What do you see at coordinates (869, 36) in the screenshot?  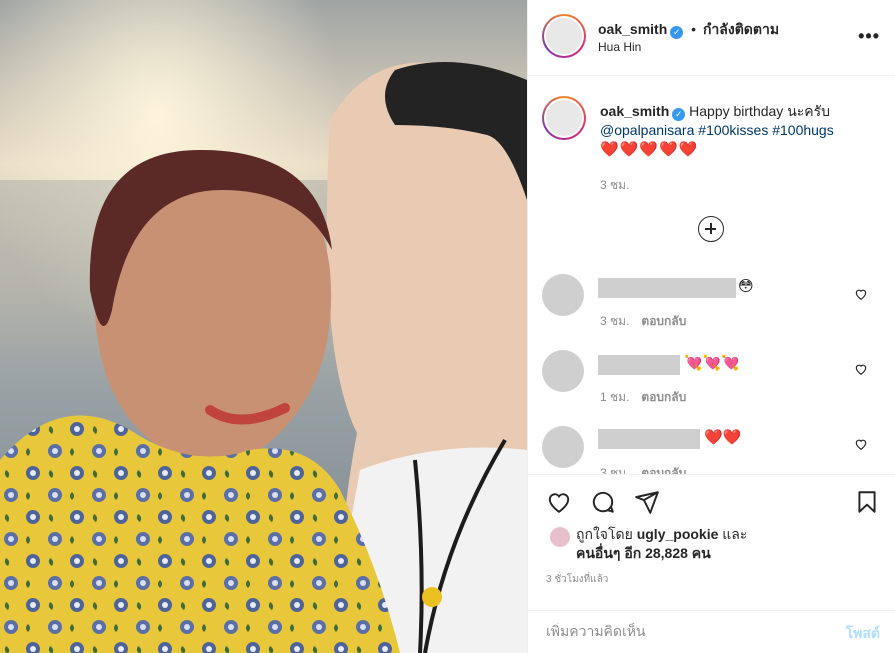 I see `more-options-icon: •••` at bounding box center [869, 36].